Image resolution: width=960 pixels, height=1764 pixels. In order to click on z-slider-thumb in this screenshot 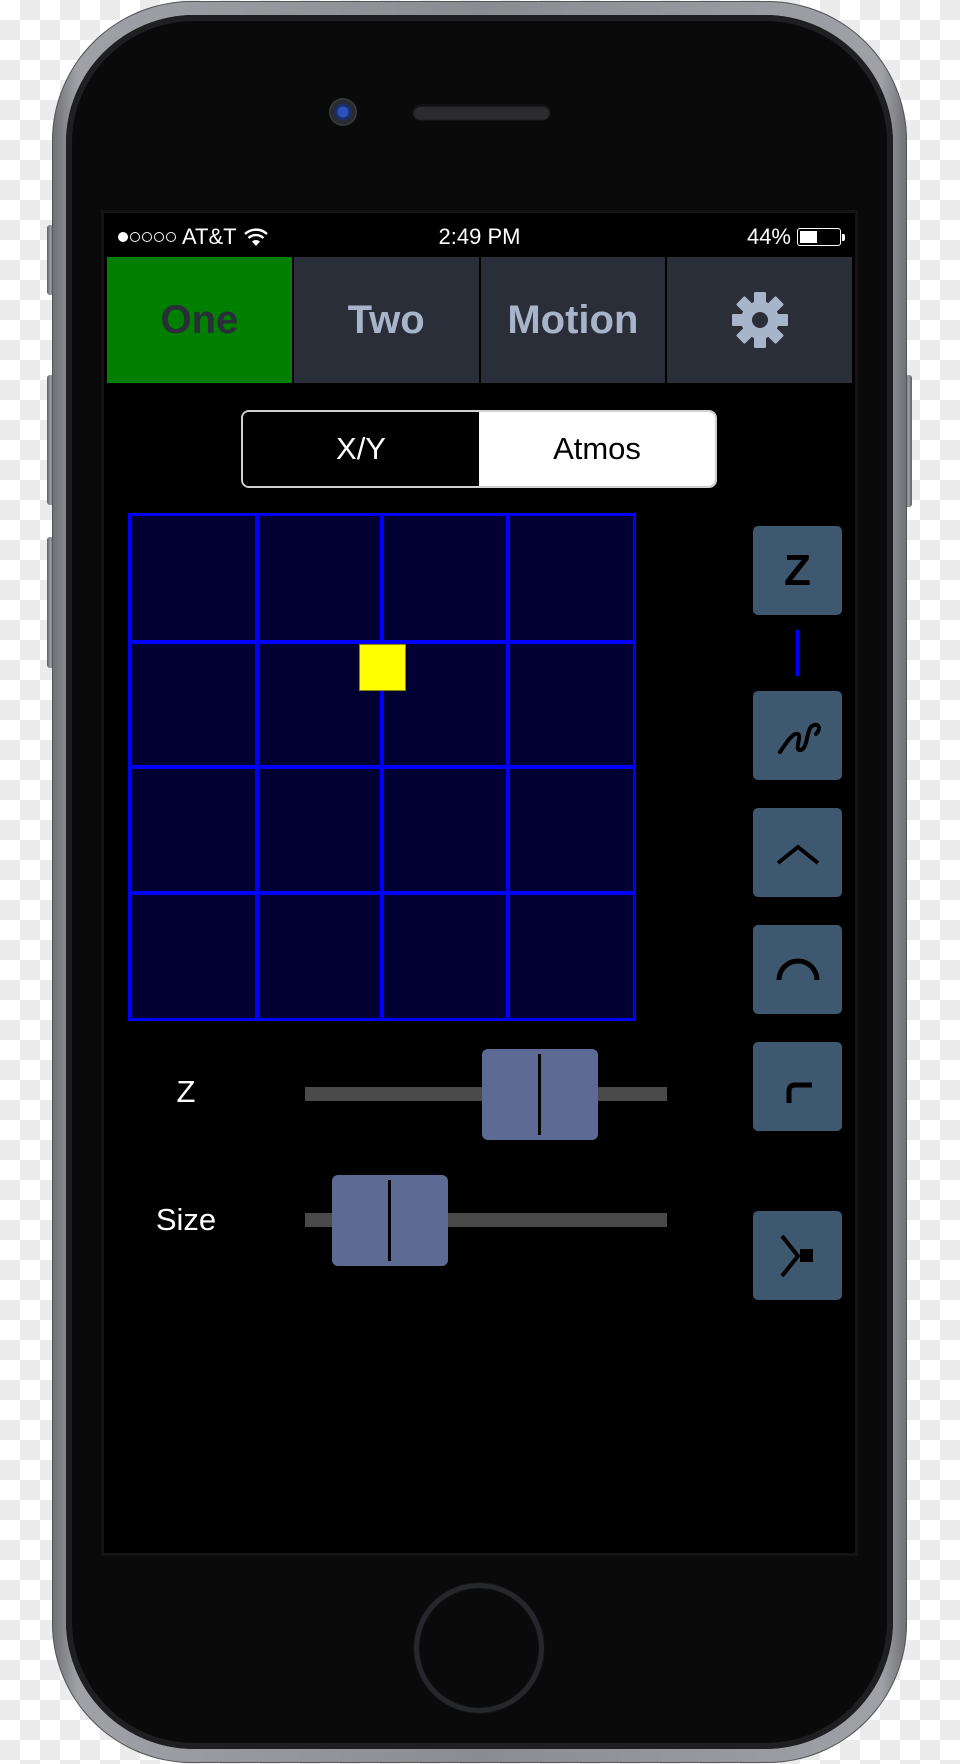, I will do `click(540, 1094)`.